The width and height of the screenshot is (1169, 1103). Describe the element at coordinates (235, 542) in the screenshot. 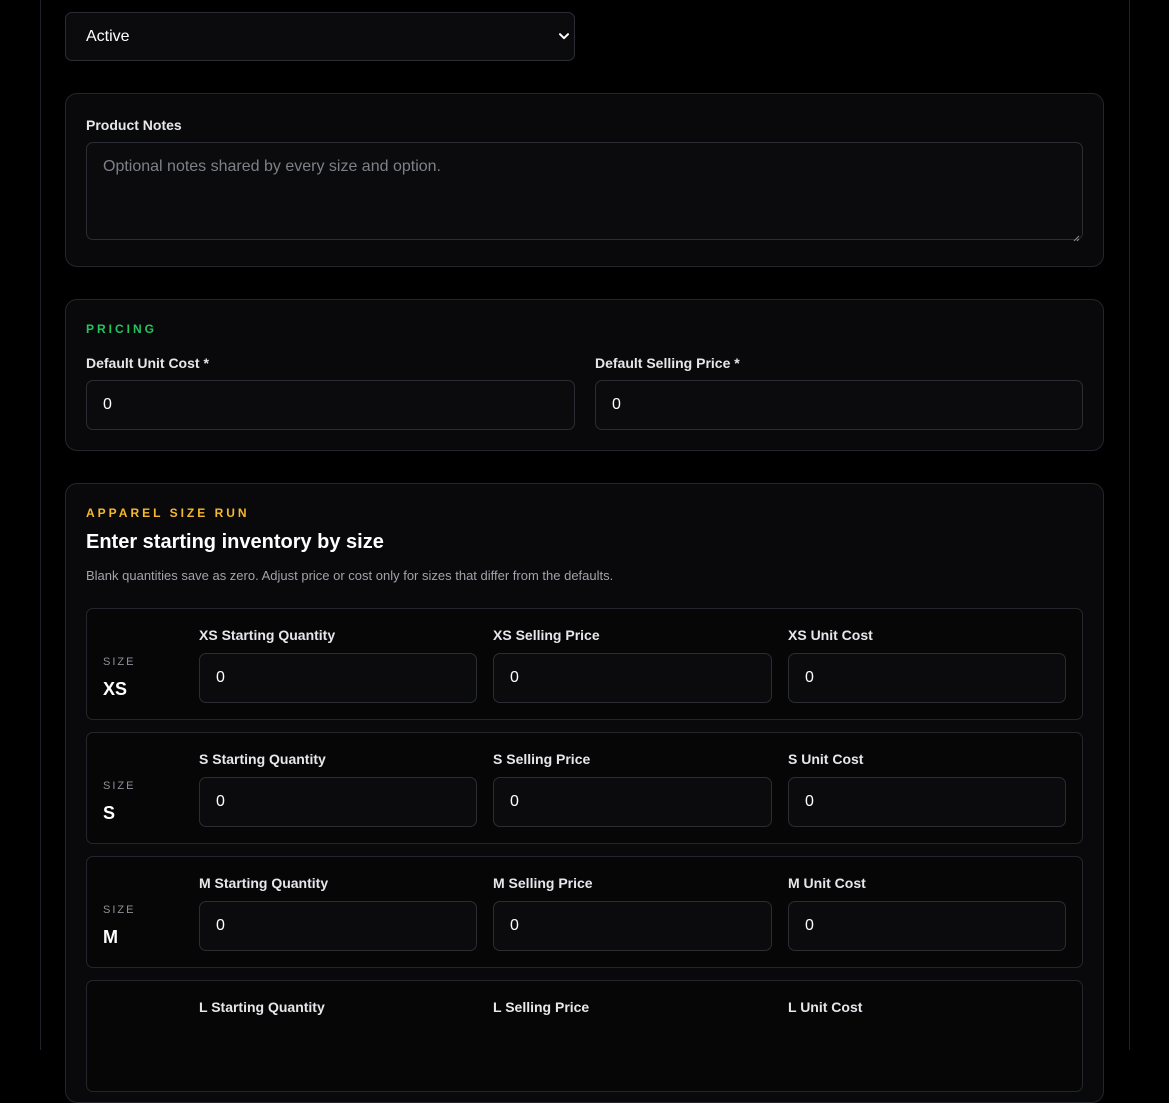

I see `size-run-heading: Enter starting inventory by size` at that location.